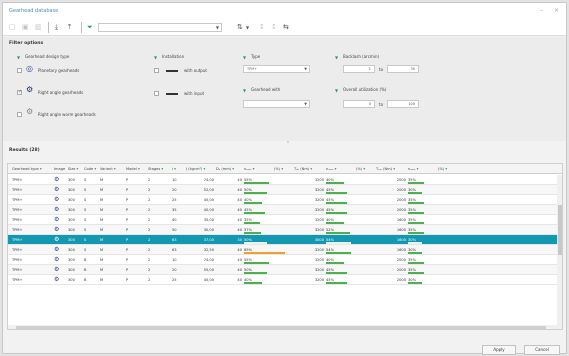 This screenshot has width=569, height=356. What do you see at coordinates (359, 69) in the screenshot?
I see `backlash-from-input: 1` at bounding box center [359, 69].